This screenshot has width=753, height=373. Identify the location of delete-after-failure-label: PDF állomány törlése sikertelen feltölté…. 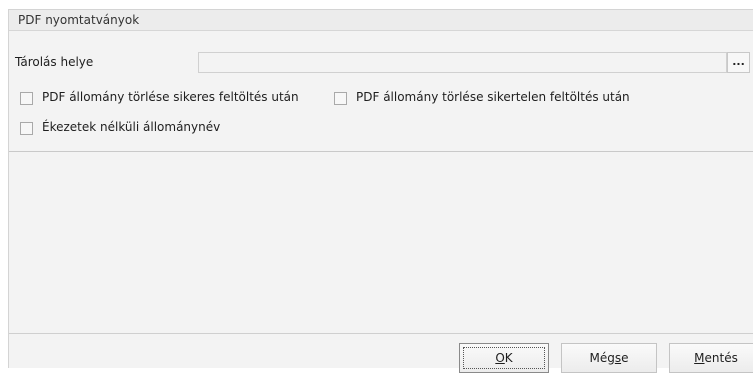
(493, 97).